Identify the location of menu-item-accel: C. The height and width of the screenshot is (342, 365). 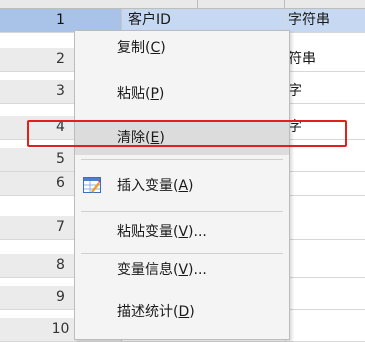
(155, 48).